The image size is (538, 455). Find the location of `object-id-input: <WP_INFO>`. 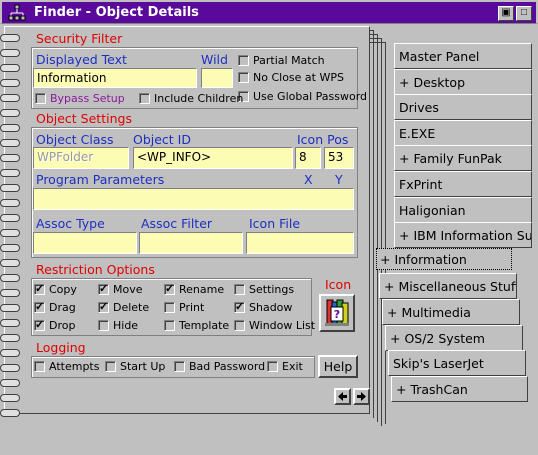

object-id-input: <WP_INFO> is located at coordinates (213, 158).